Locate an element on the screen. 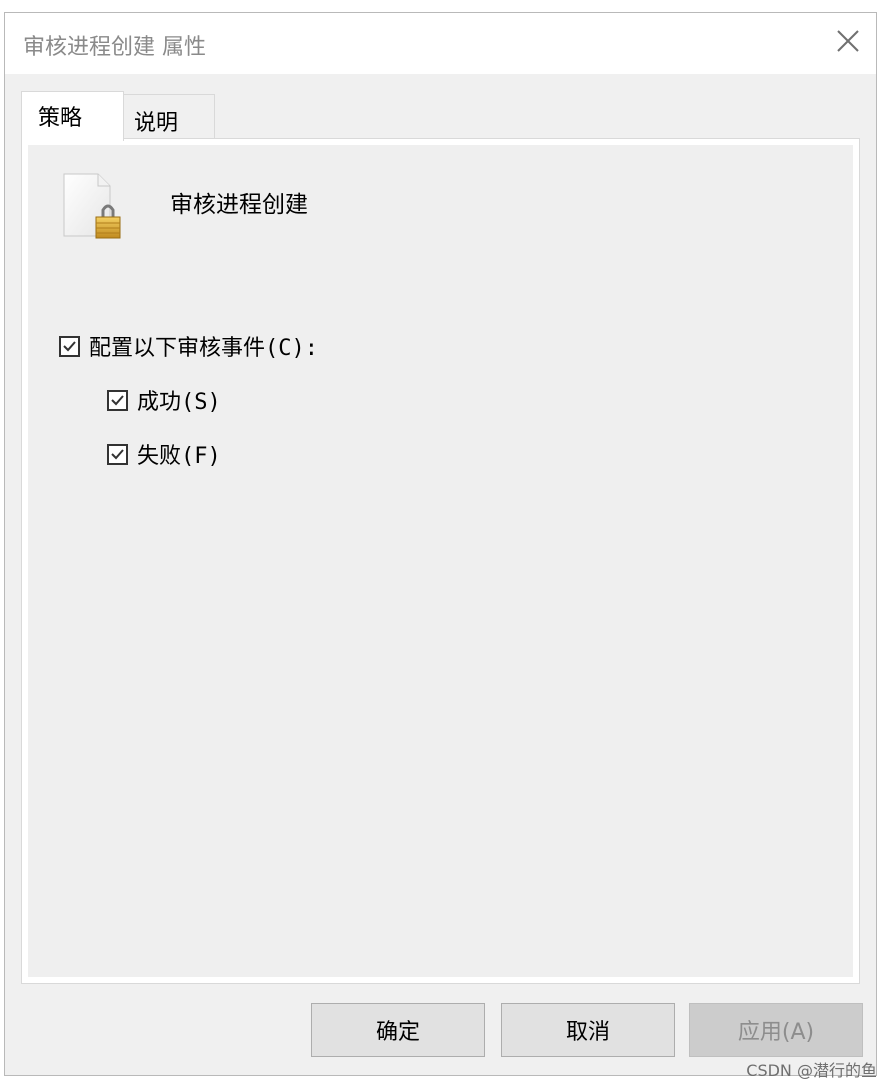  tab-policy-label: 策略 is located at coordinates (60, 118).